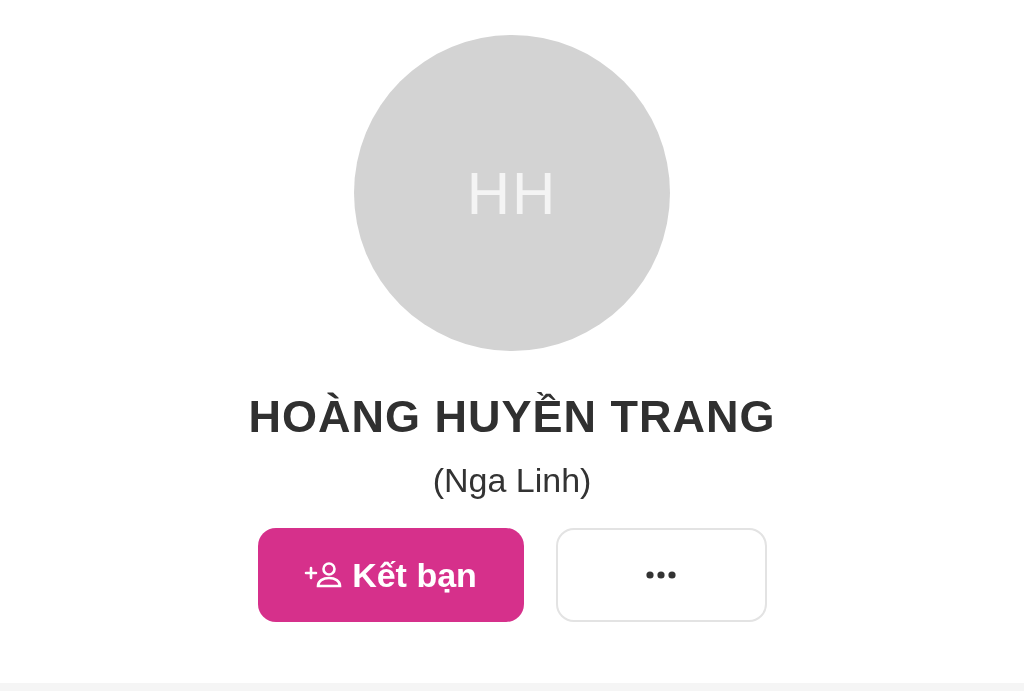  I want to click on profile-alias: (Nga Linh), so click(512, 480).